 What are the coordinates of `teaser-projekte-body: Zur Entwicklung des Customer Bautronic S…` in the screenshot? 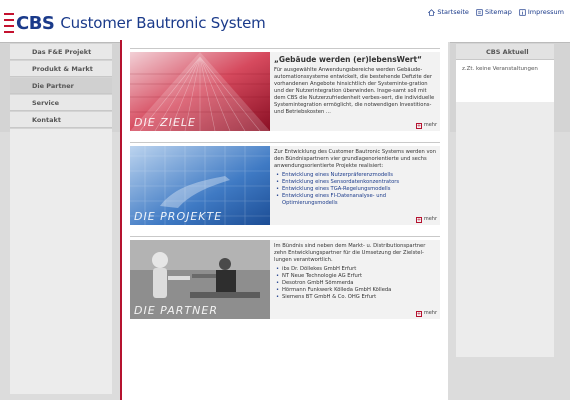 It's located at (355, 185).